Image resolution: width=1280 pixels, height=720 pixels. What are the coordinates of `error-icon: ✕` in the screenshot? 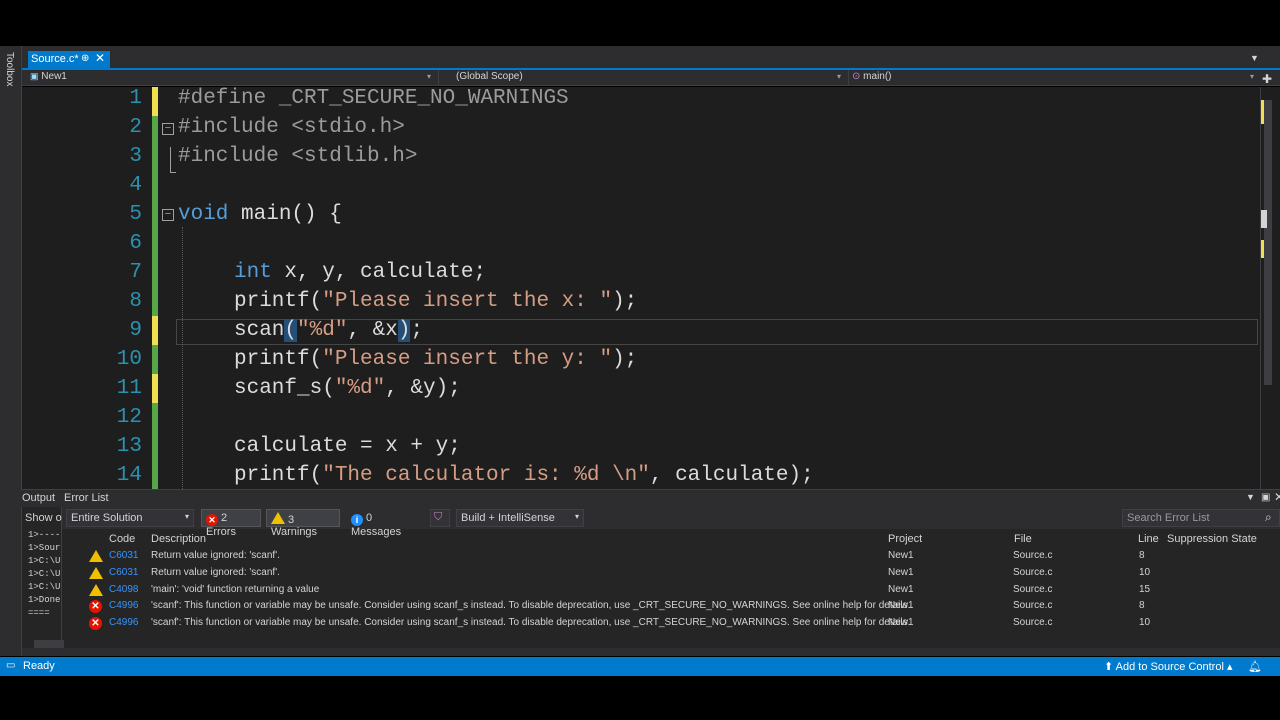 It's located at (212, 520).